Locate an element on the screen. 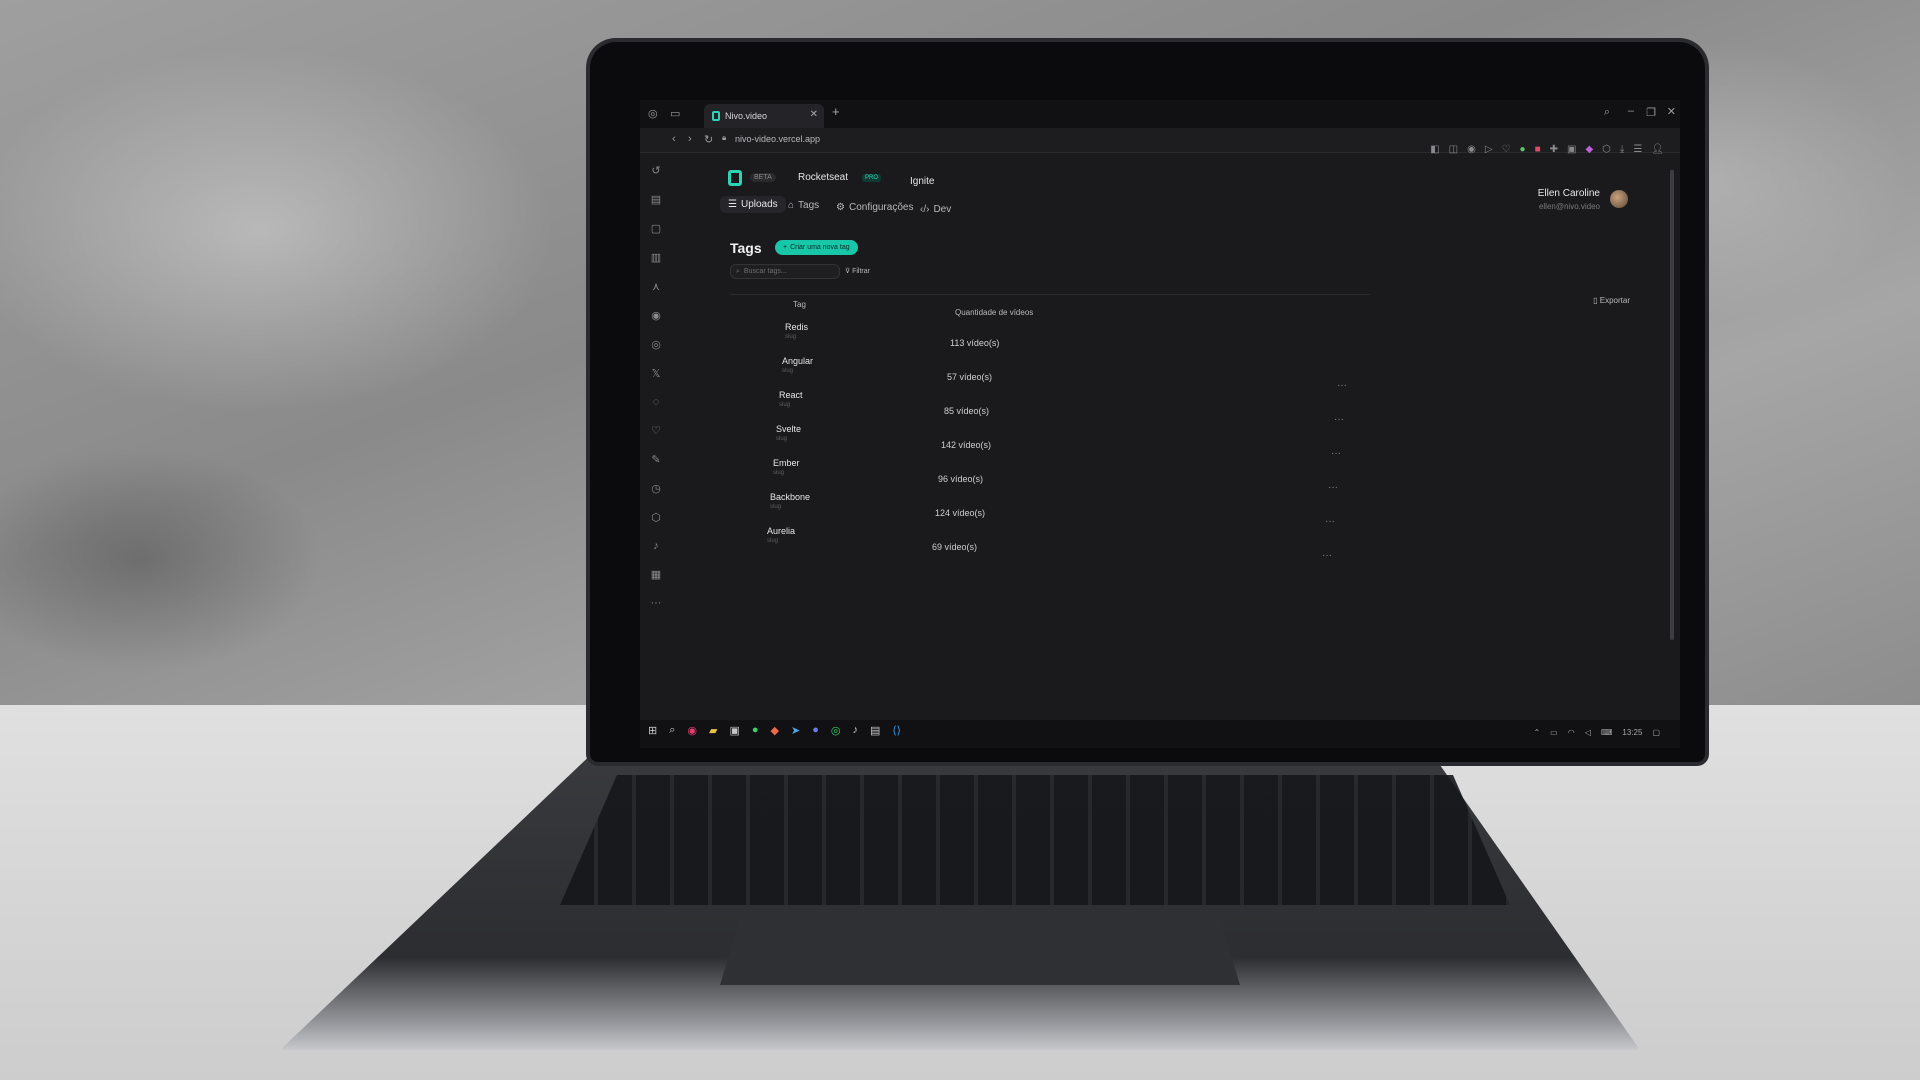  volume-icon: ◁ is located at coordinates (1588, 732).